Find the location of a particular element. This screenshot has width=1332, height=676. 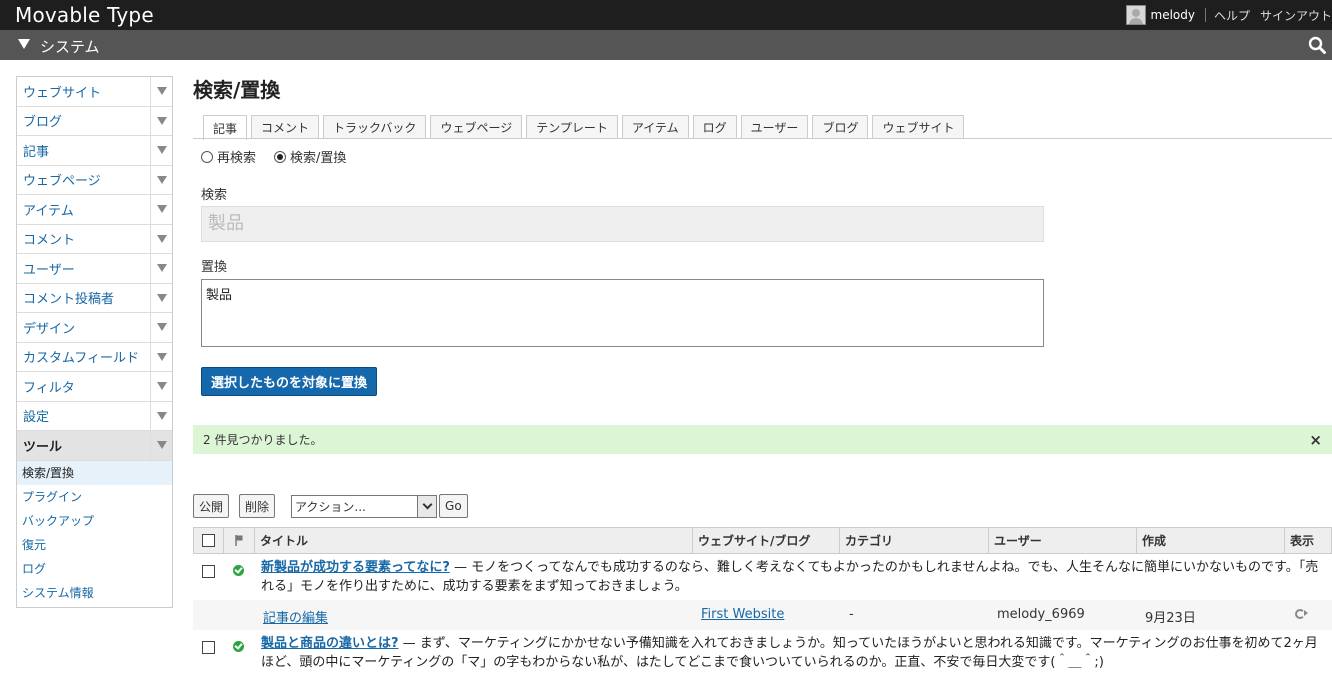

sidebar-item-website: ウェブサイト is located at coordinates (94, 92).